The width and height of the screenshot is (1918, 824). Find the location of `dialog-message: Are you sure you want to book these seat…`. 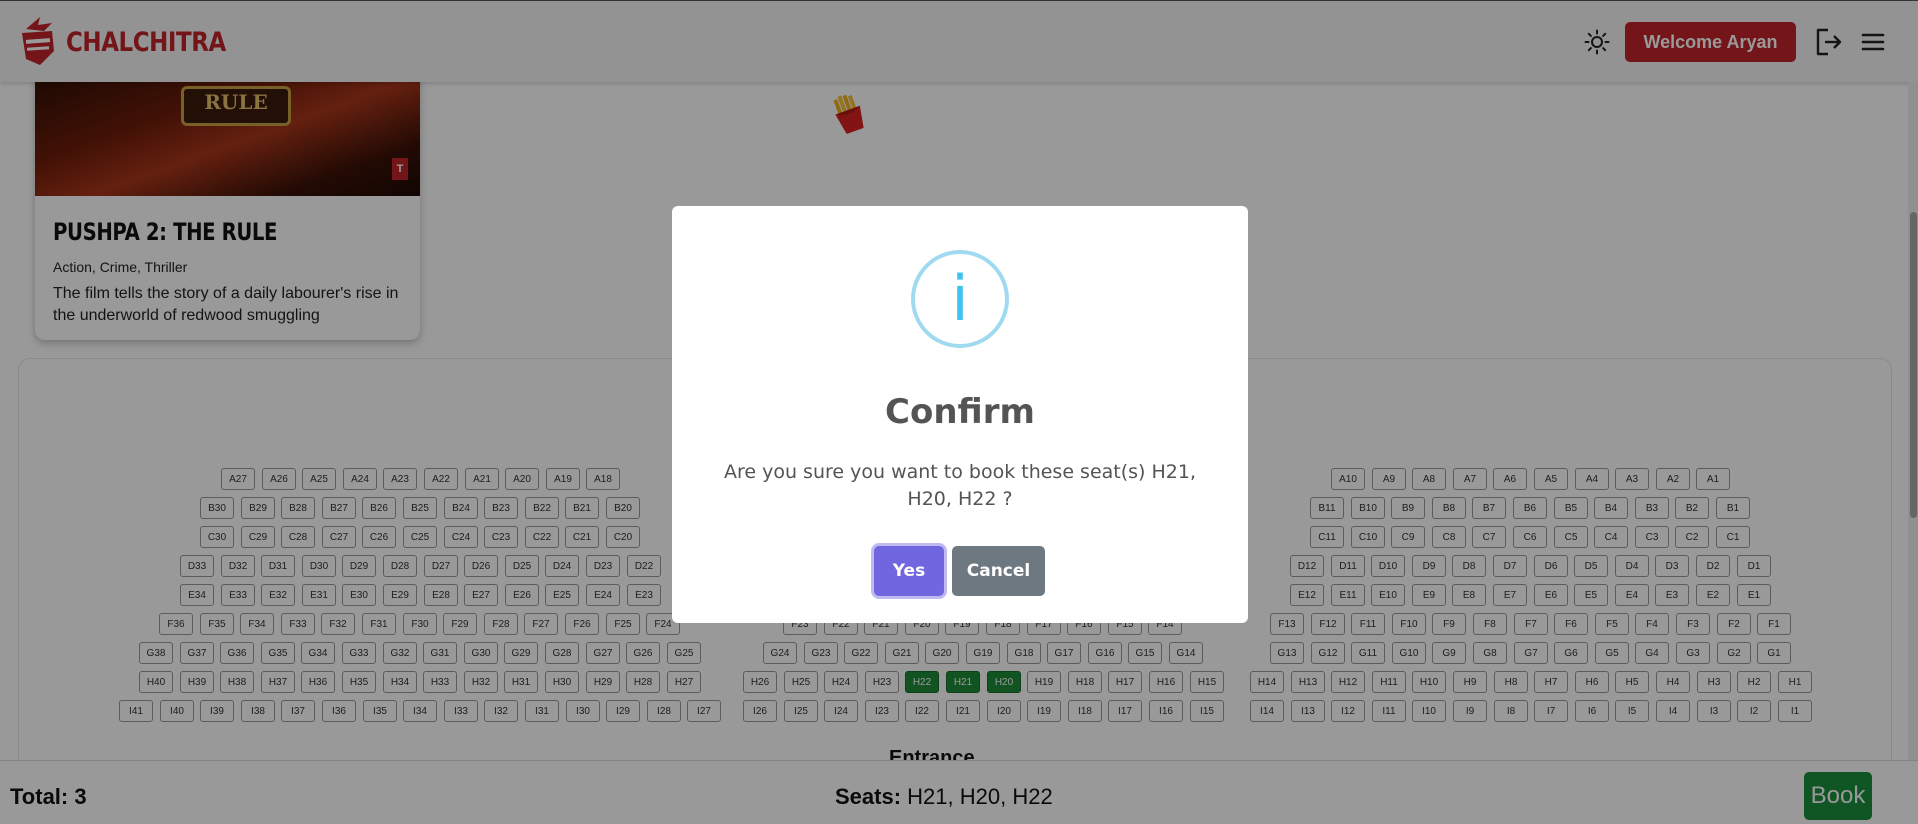

dialog-message: Are you sure you want to book these seat… is located at coordinates (960, 485).